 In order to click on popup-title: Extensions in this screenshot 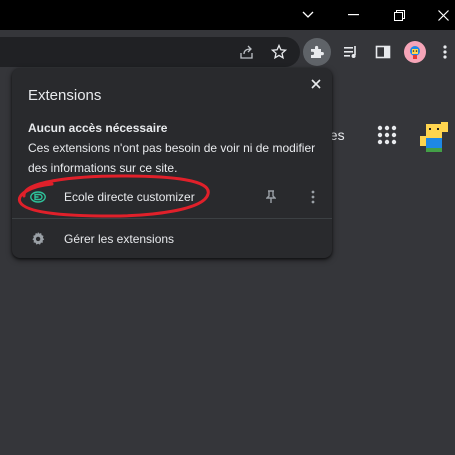, I will do `click(65, 95)`.